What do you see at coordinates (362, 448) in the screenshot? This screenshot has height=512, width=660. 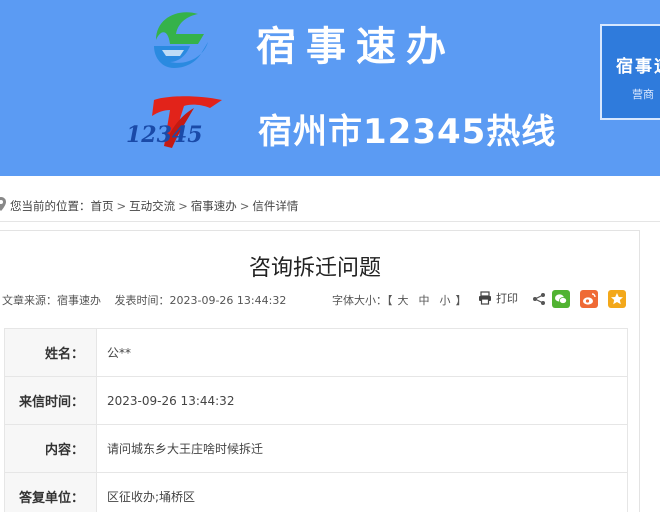 I see `content-value: 请问城东乡大王庄啥时候拆迁` at bounding box center [362, 448].